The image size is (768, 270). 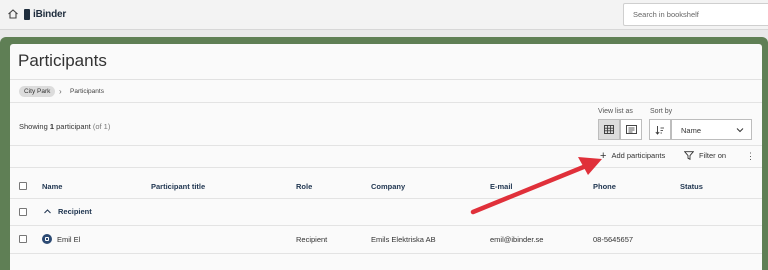 What do you see at coordinates (403, 239) in the screenshot?
I see `cell-company: Emils Elektriska AB` at bounding box center [403, 239].